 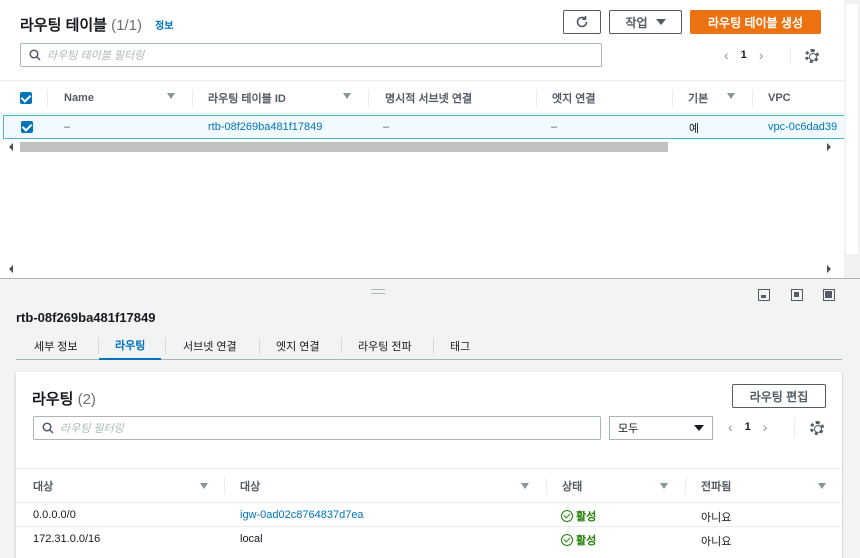 I want to click on routes-pagination: ‹ 1 ›, so click(x=747, y=427).